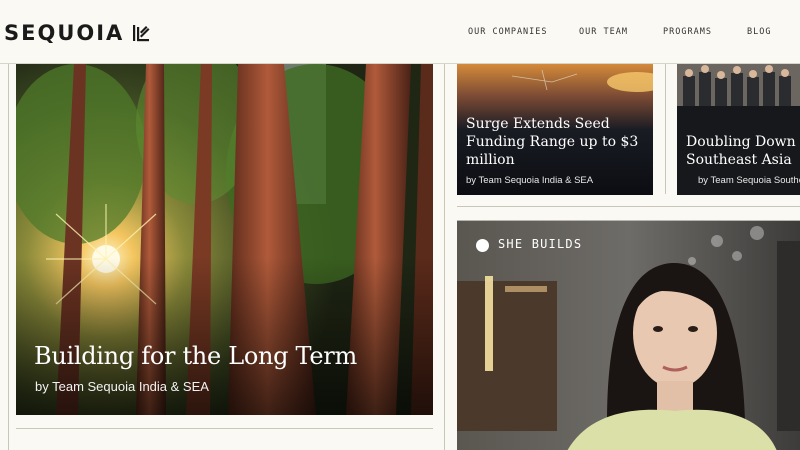 The image size is (800, 450). I want to click on sequoia-mark-icon, so click(141, 33).